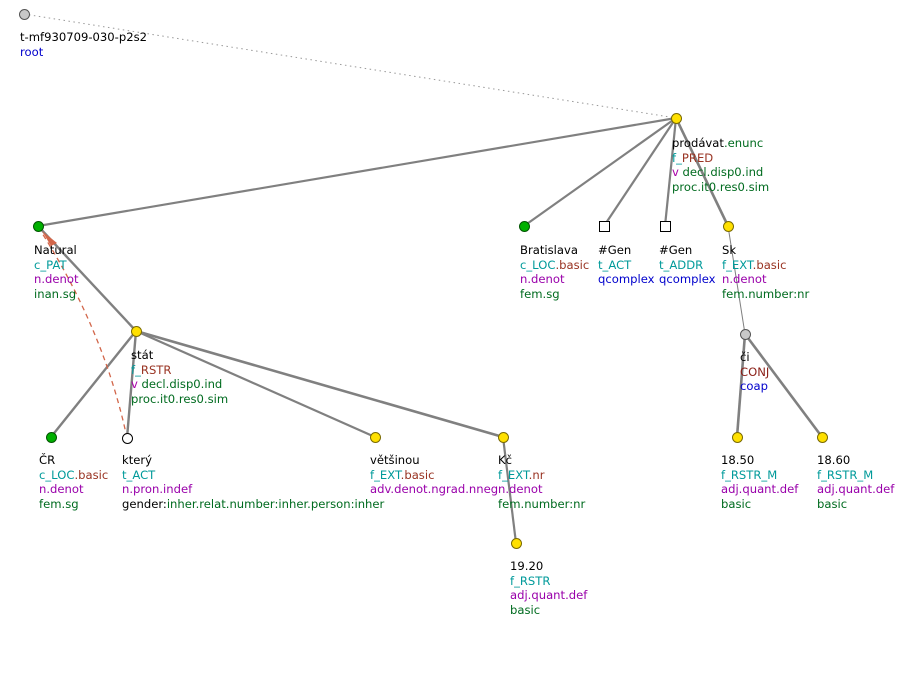  What do you see at coordinates (676, 118) in the screenshot?
I see `tree-node-prodavat` at bounding box center [676, 118].